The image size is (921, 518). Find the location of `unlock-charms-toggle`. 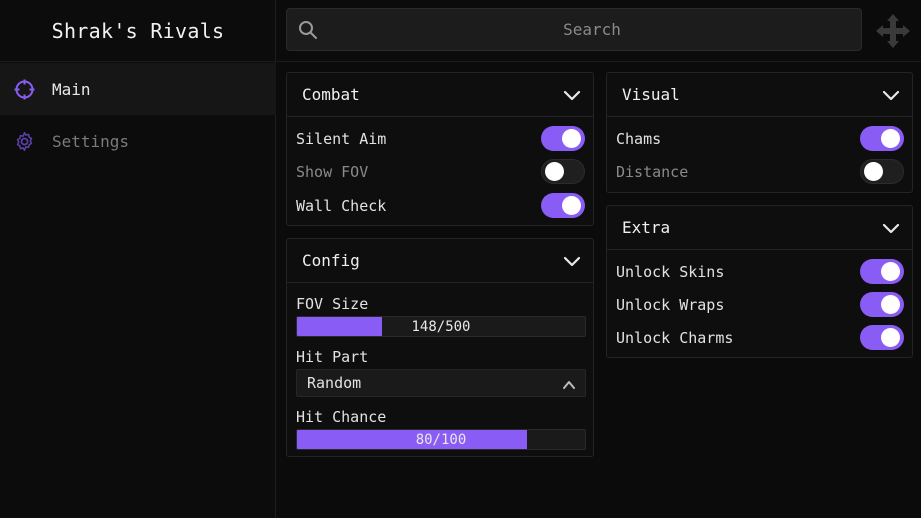

unlock-charms-toggle is located at coordinates (882, 337).